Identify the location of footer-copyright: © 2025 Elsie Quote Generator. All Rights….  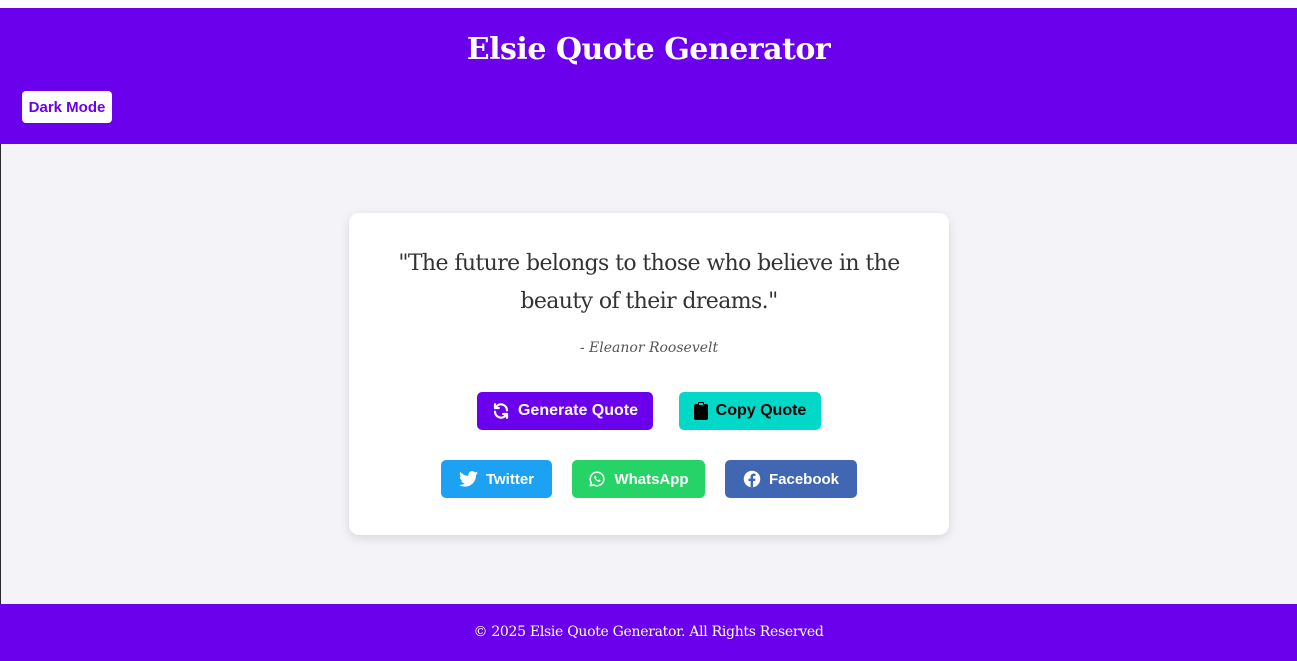
(648, 632).